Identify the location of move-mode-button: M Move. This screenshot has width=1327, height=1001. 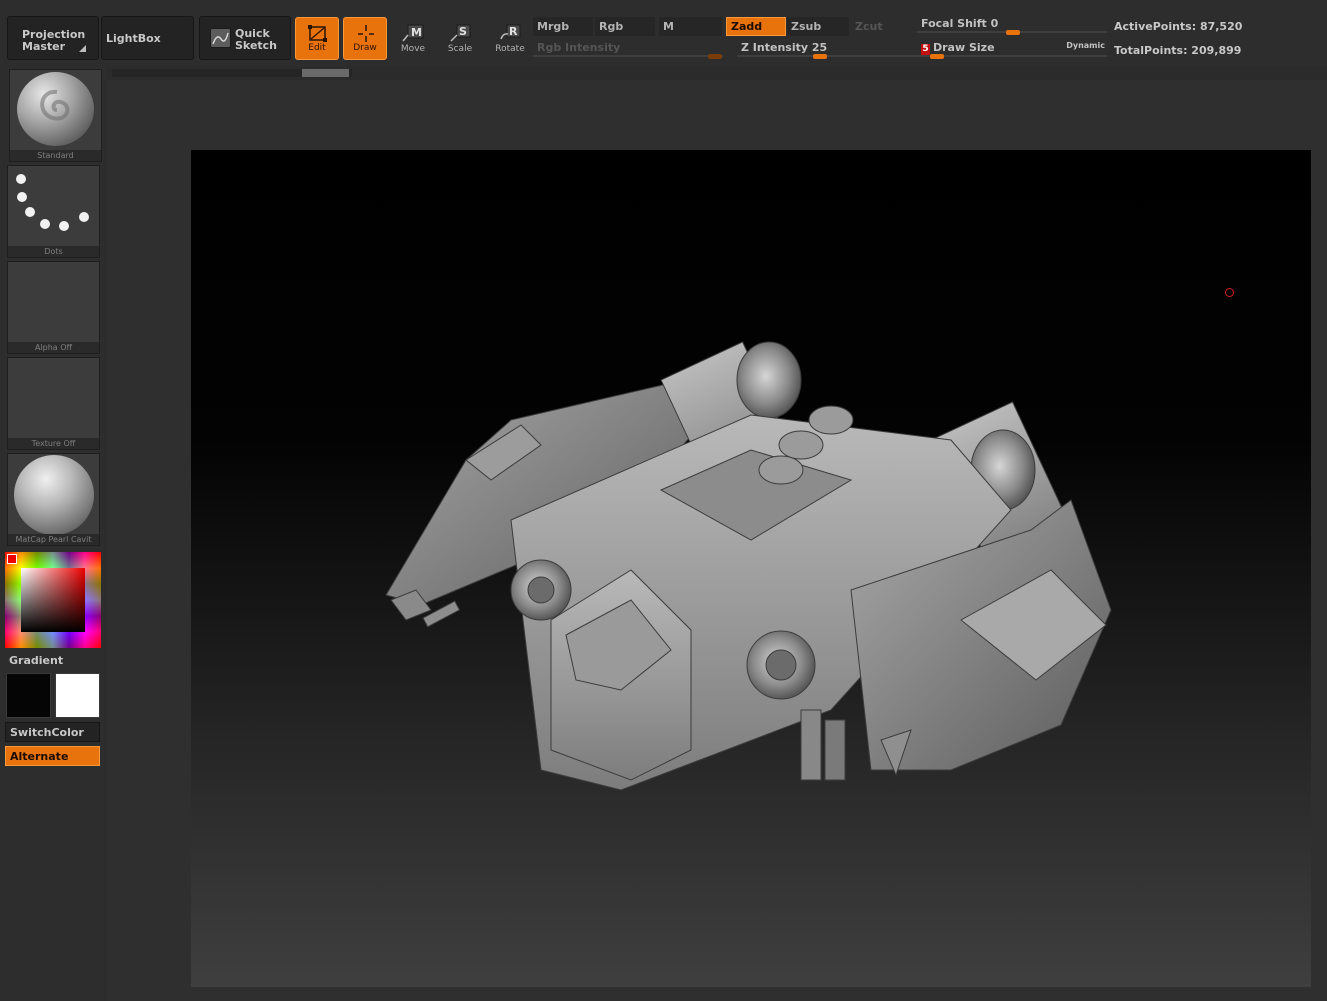
(413, 38).